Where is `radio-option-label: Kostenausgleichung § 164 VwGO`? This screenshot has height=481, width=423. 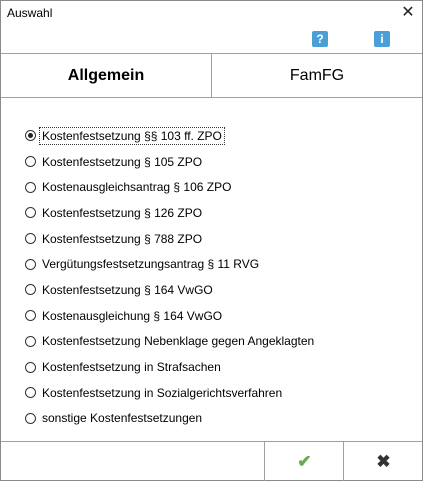
radio-option-label: Kostenausgleichung § 164 VwGO is located at coordinates (132, 316).